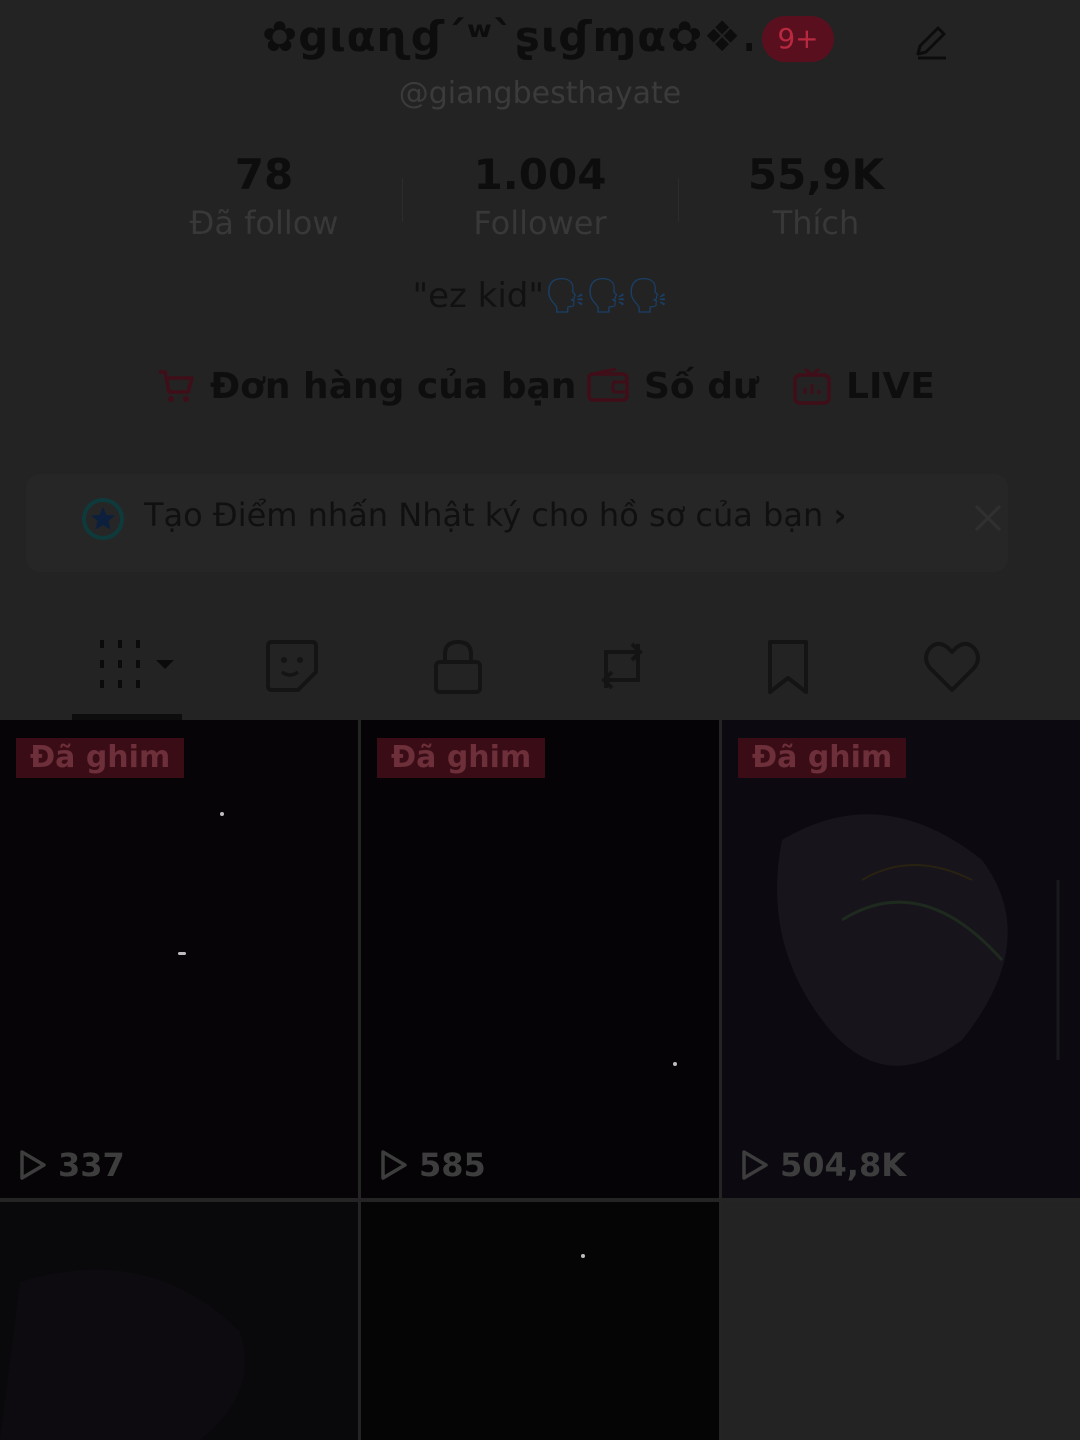 The image size is (1080, 1440). What do you see at coordinates (294, 666) in the screenshot?
I see `sticker-icon` at bounding box center [294, 666].